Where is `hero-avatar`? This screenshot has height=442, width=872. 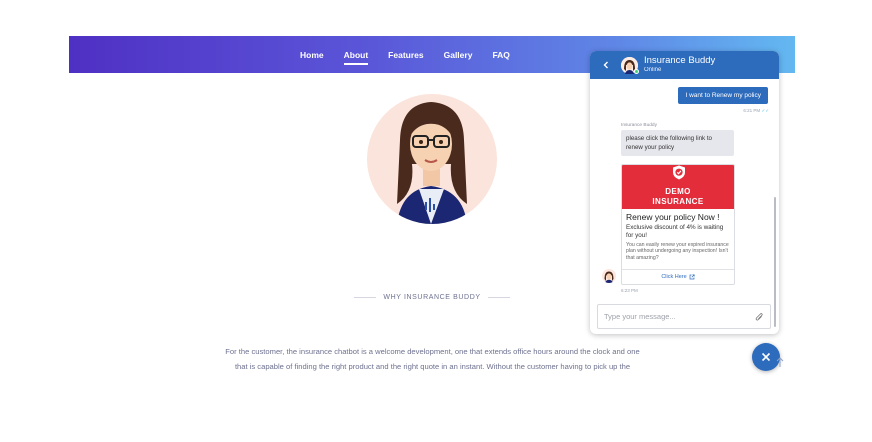
hero-avatar is located at coordinates (432, 159).